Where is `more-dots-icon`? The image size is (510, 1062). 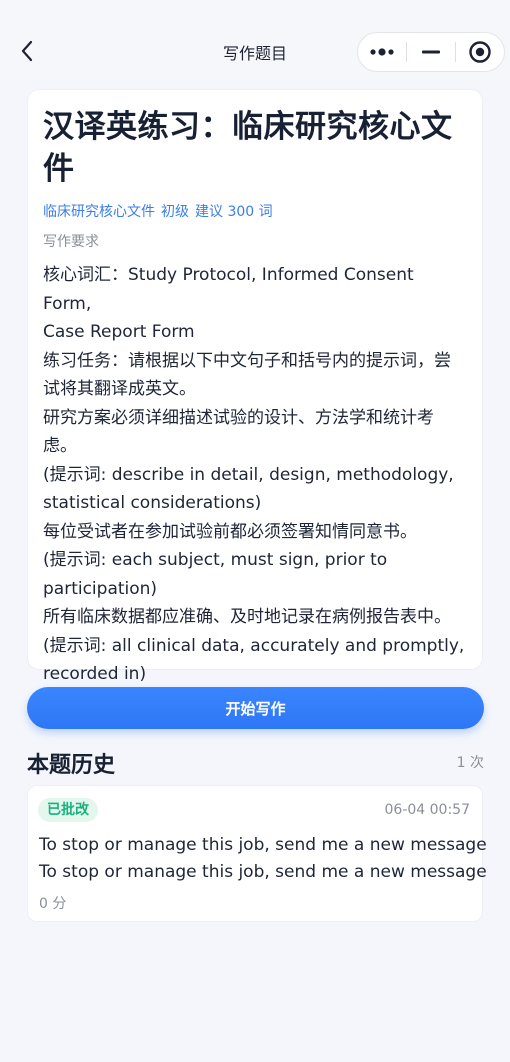 more-dots-icon is located at coordinates (382, 52).